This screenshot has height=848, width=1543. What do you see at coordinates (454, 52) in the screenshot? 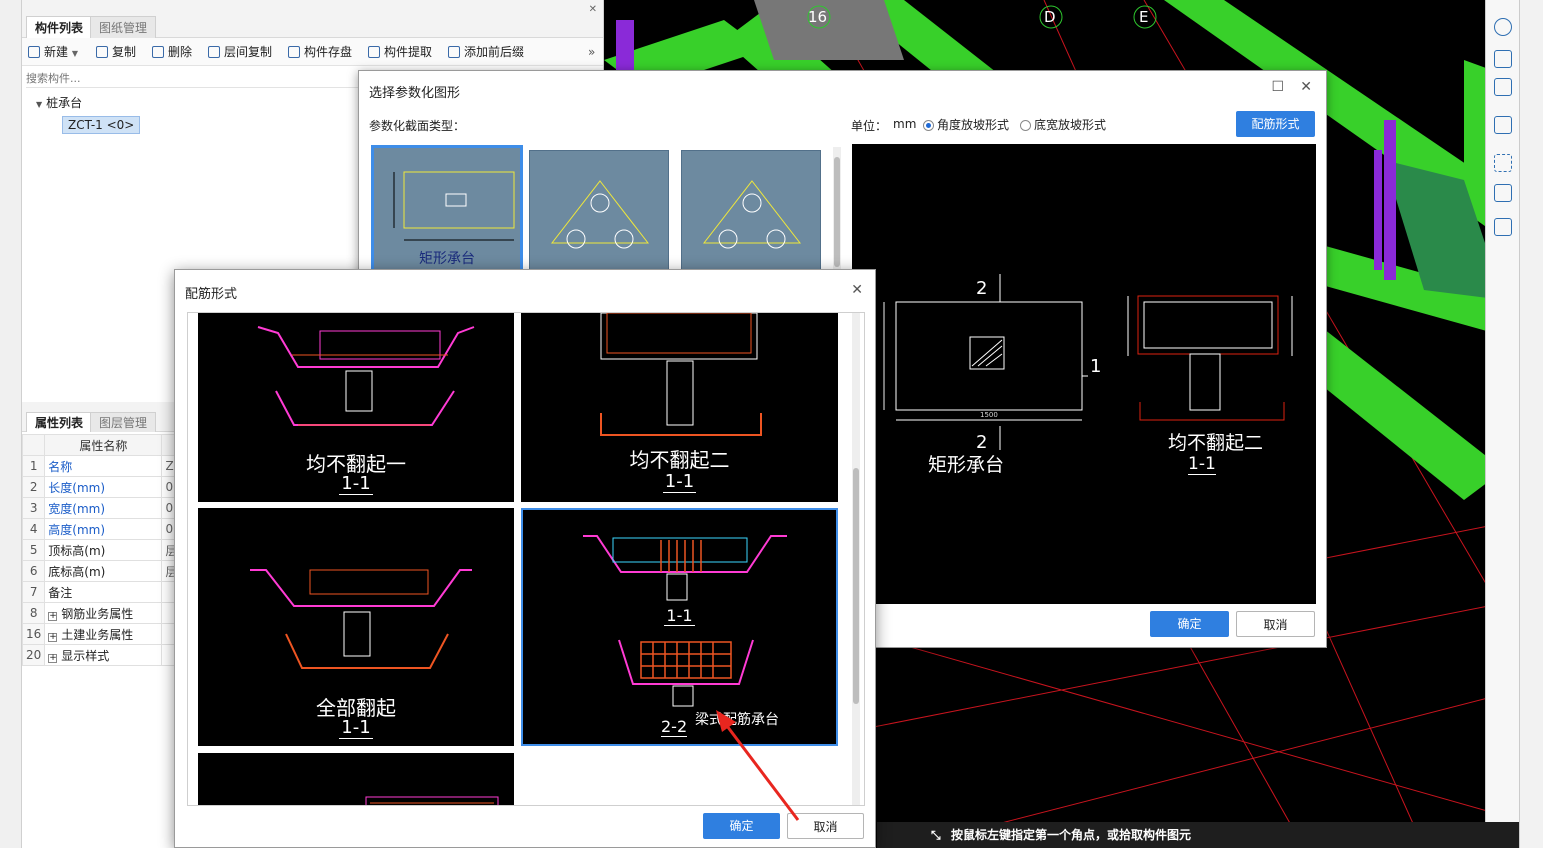
I see `prefix-icon` at bounding box center [454, 52].